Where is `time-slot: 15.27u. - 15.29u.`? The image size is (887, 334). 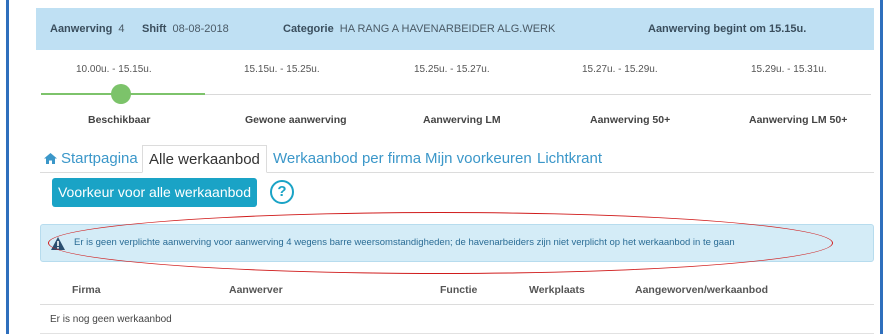 time-slot: 15.27u. - 15.29u. is located at coordinates (620, 69).